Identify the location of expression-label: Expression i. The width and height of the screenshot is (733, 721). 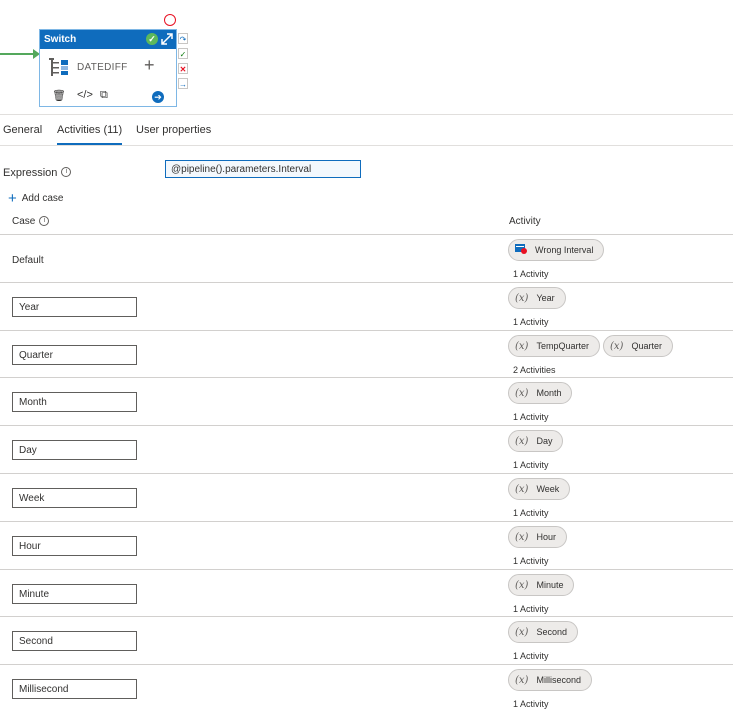
(37, 173).